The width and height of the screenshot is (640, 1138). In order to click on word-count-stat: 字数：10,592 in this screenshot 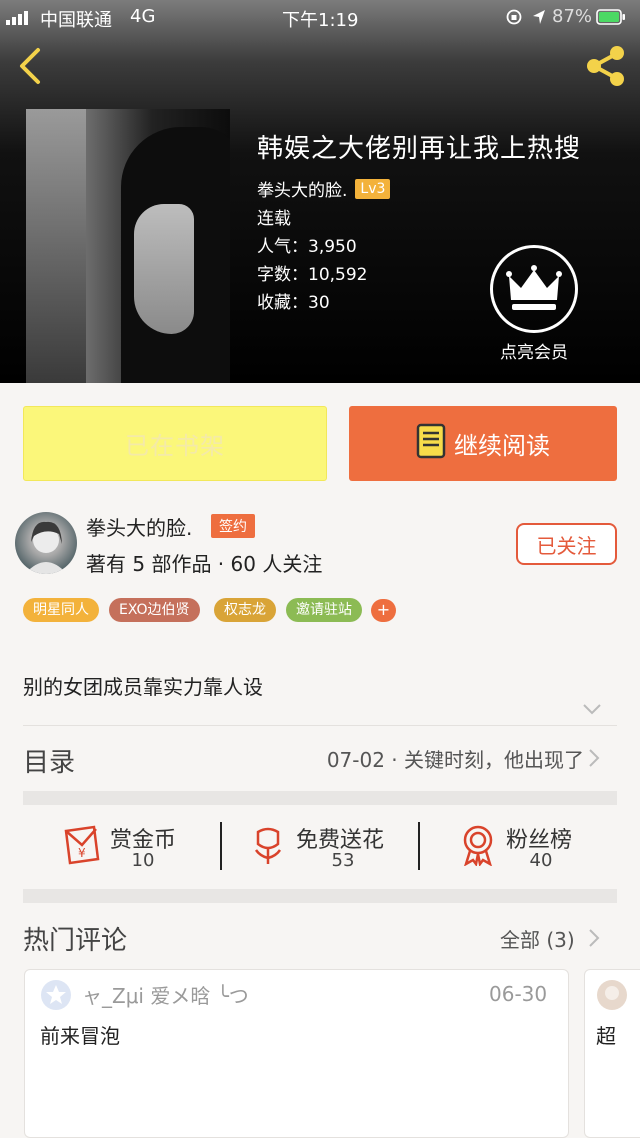, I will do `click(312, 275)`.